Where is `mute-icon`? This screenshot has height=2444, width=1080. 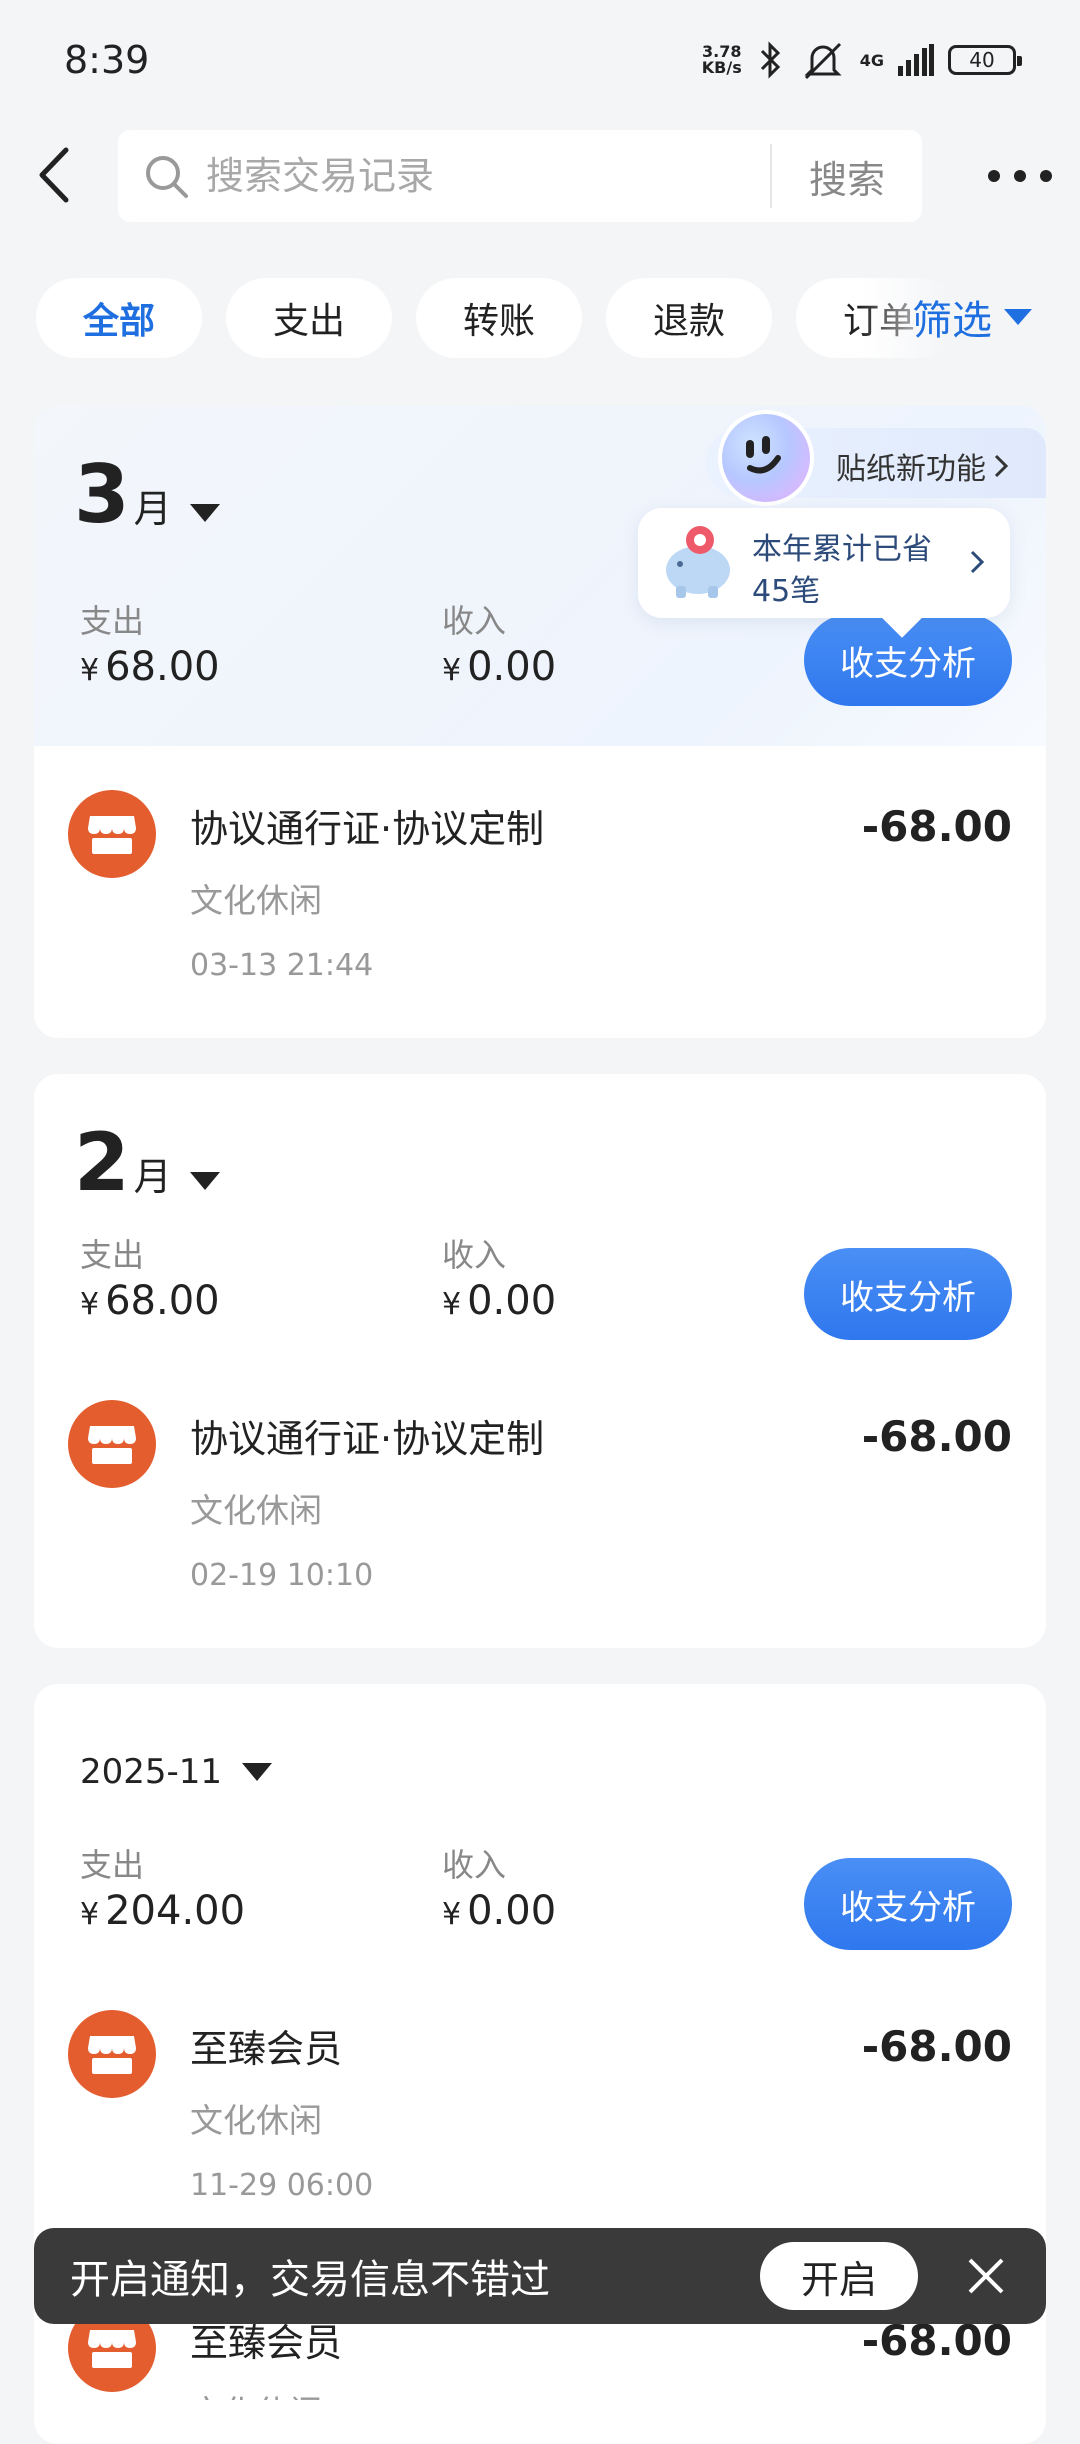
mute-icon is located at coordinates (823, 61).